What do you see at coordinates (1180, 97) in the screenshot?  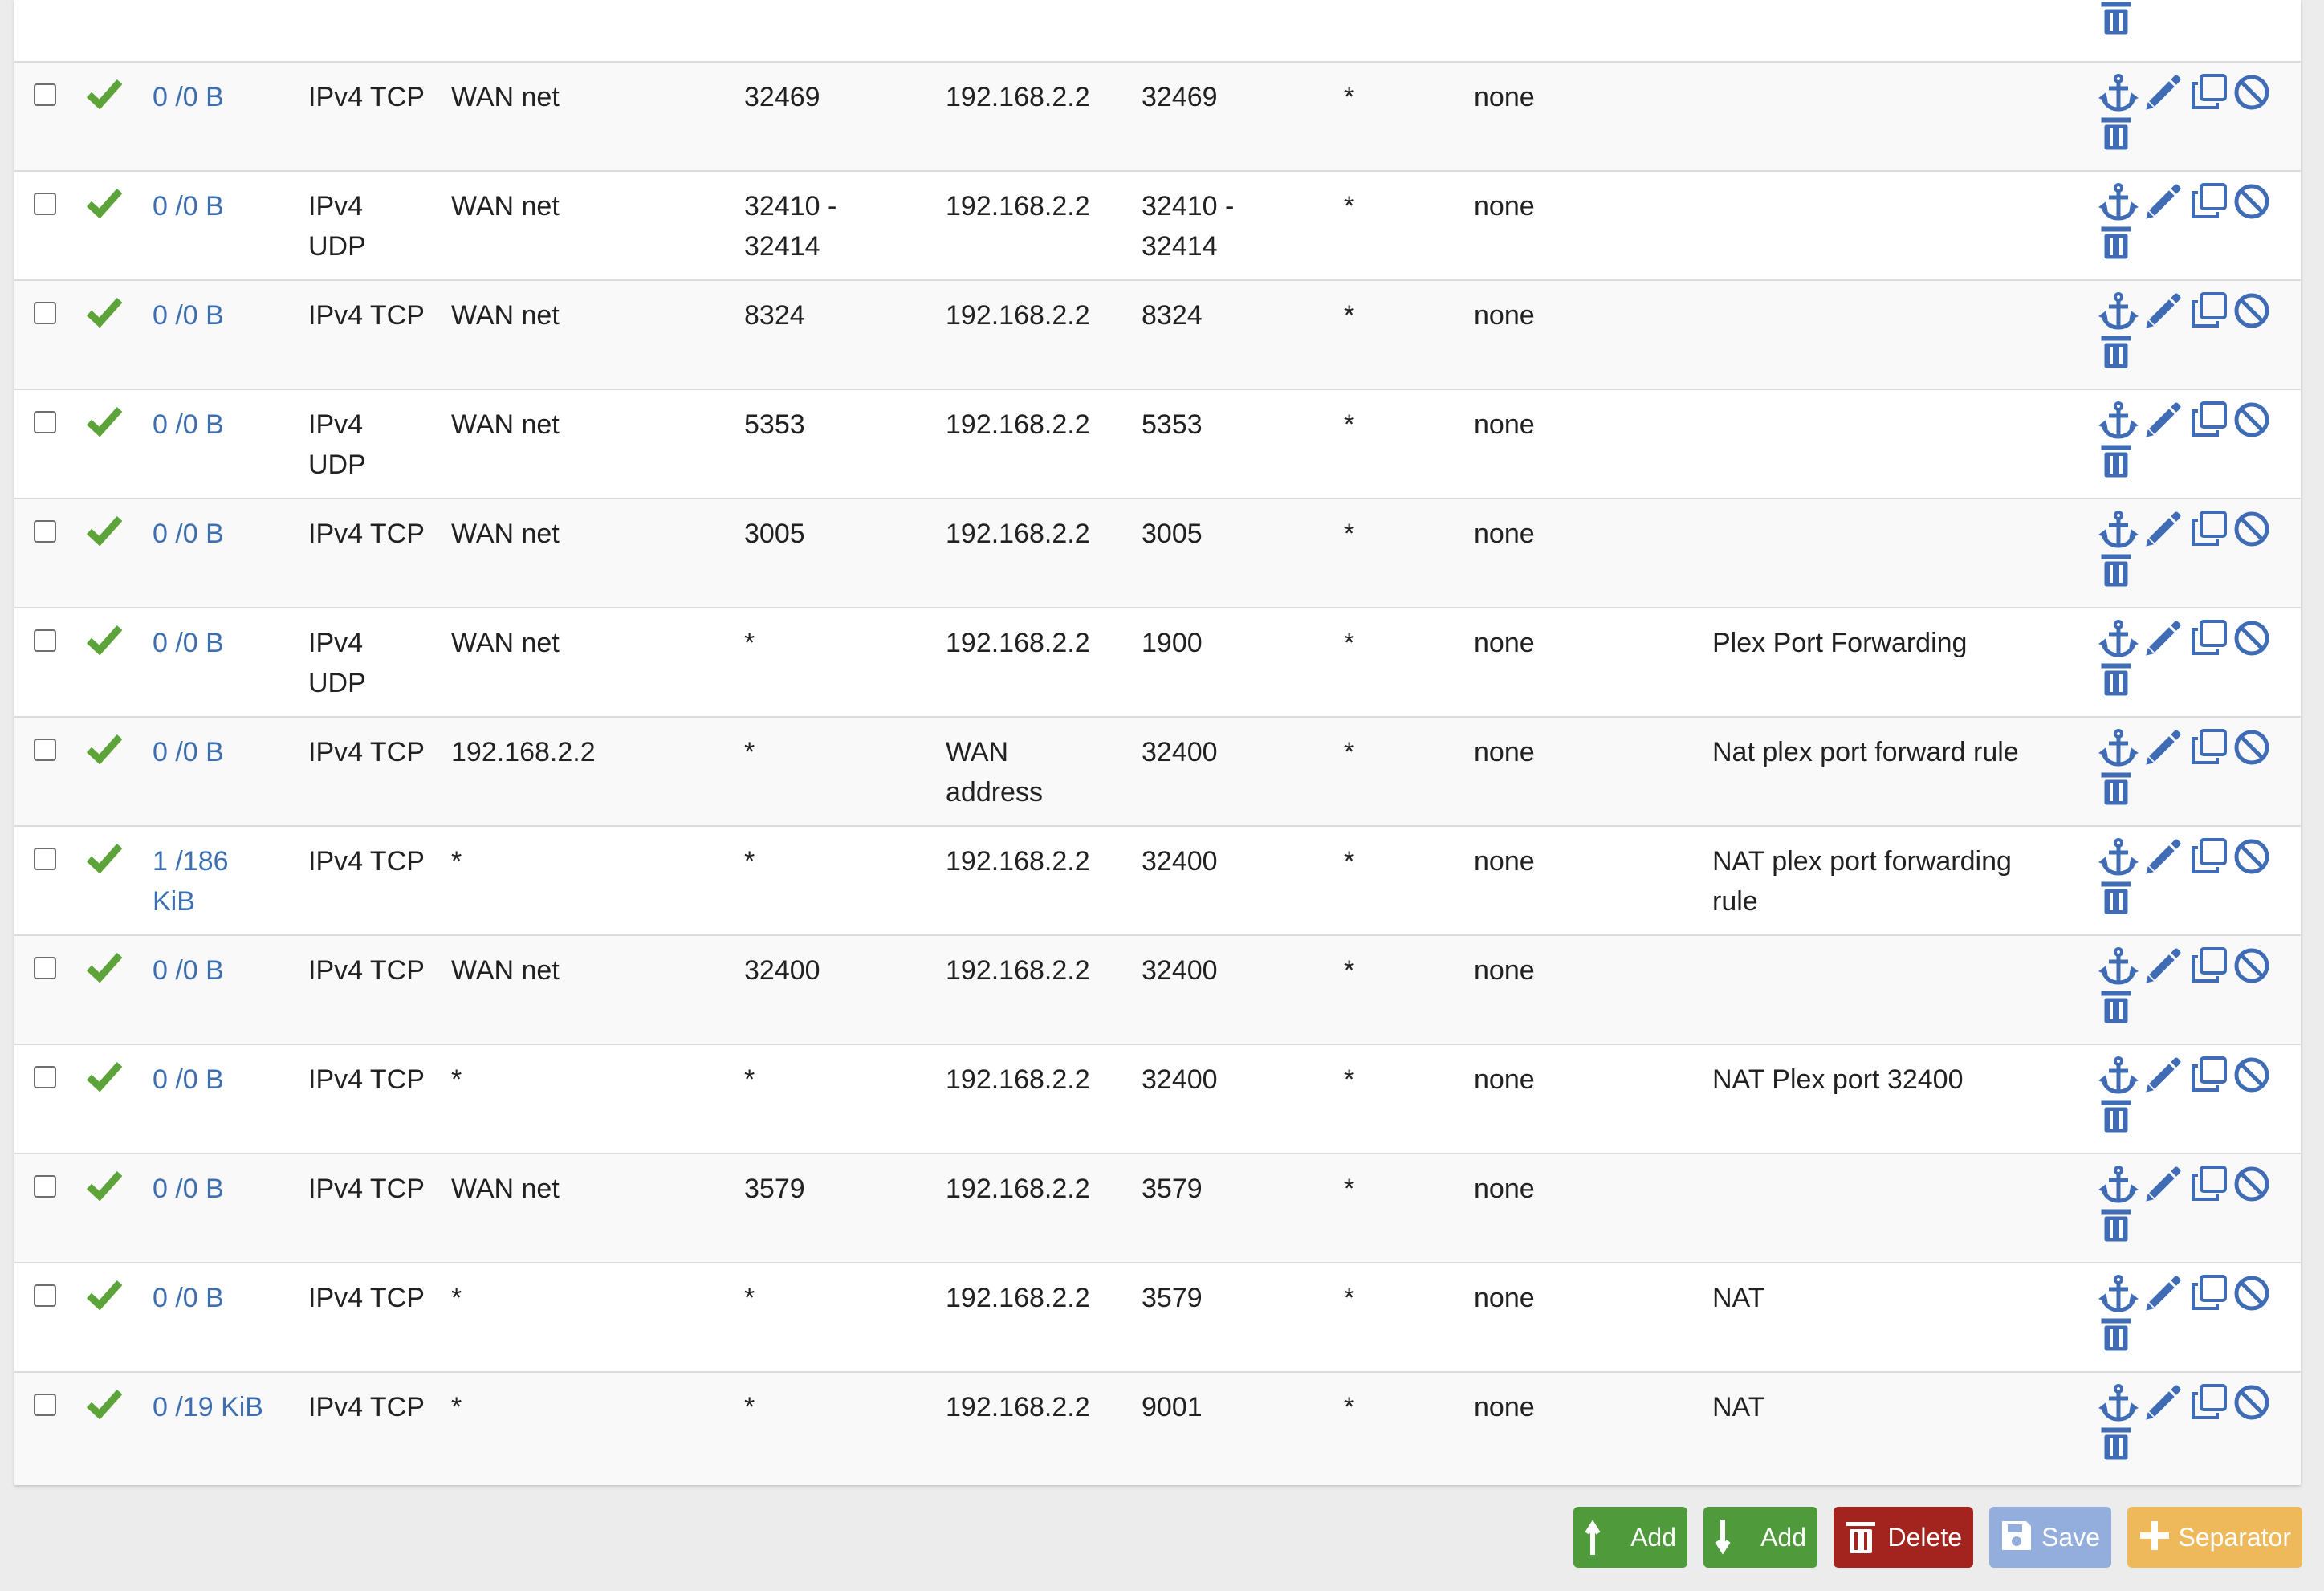 I see `destination-port-cell: 32469` at bounding box center [1180, 97].